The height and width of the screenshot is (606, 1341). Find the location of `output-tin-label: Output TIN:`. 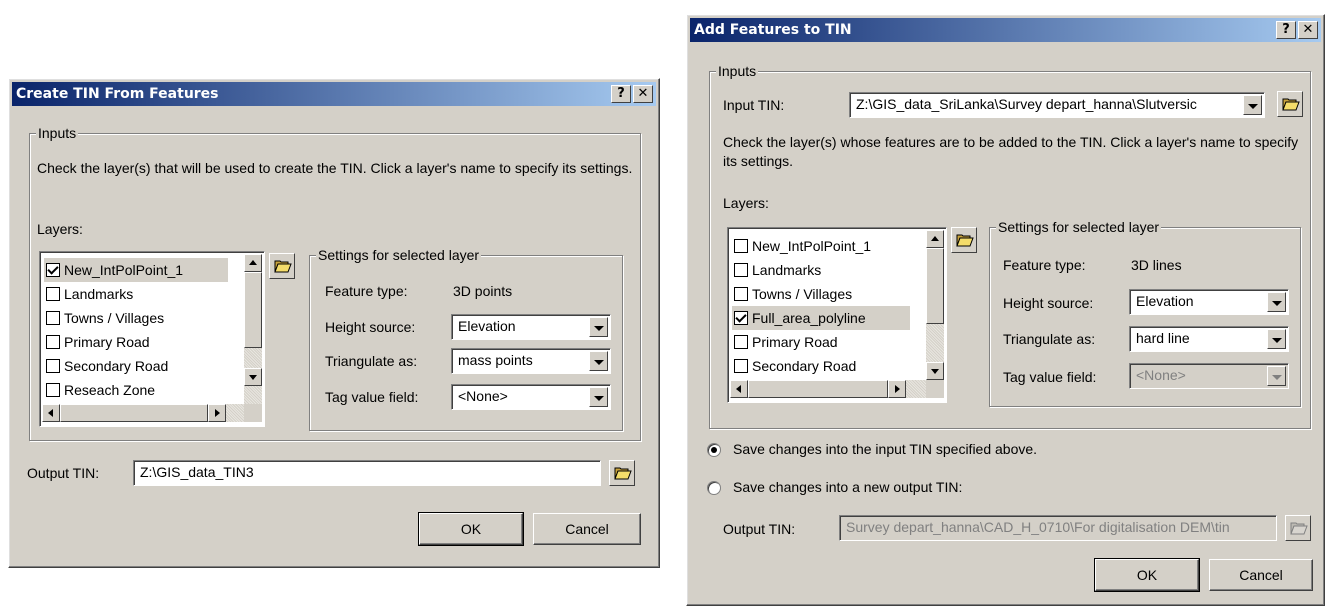

output-tin-label: Output TIN: is located at coordinates (63, 473).